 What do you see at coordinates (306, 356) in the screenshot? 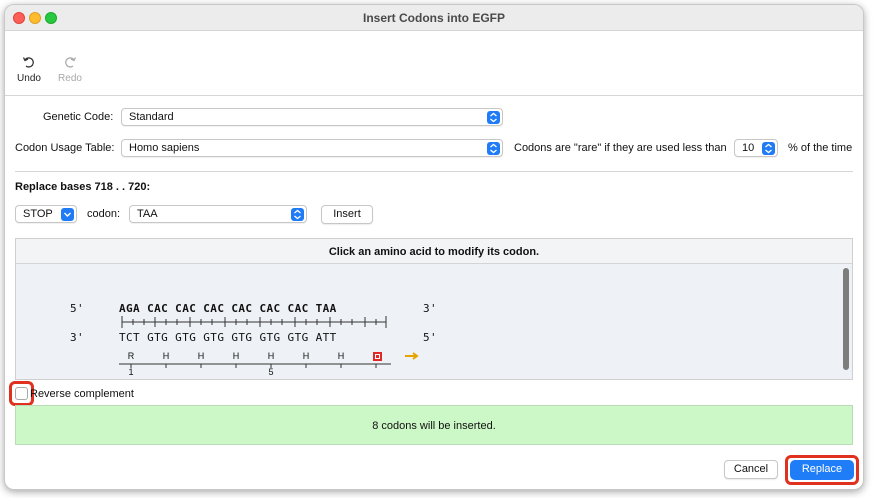
I see `amino-acid-6: H` at bounding box center [306, 356].